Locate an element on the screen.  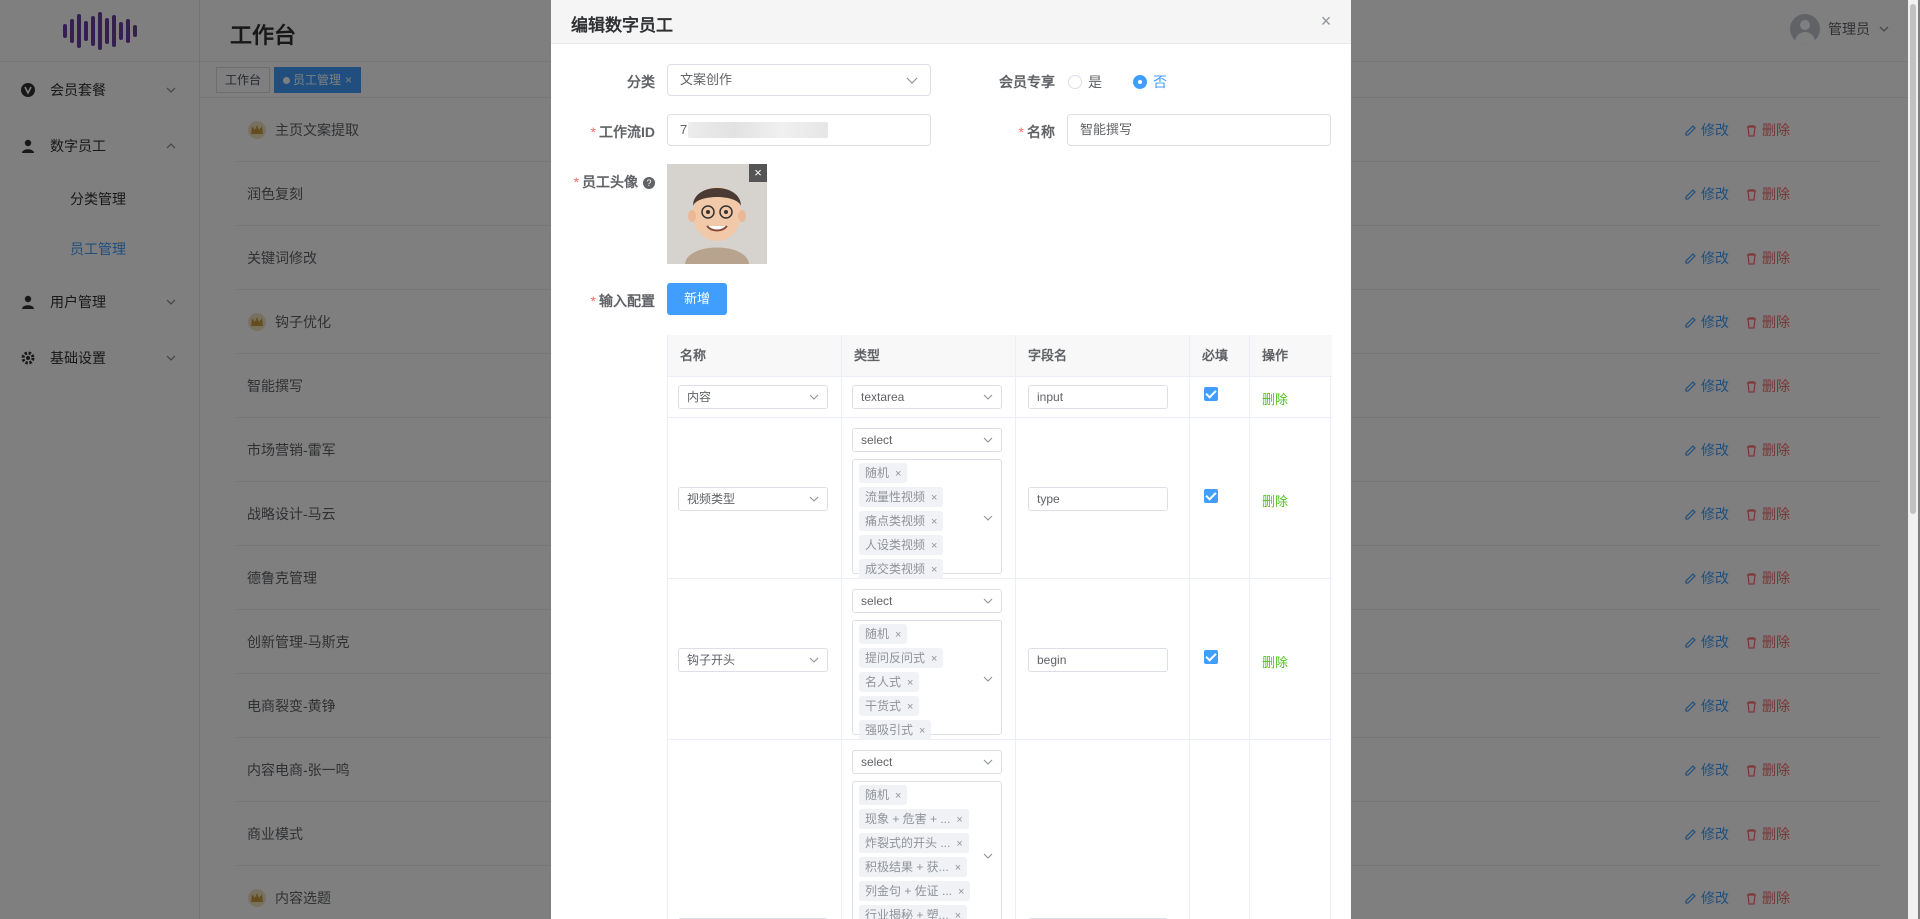
name-select-value: 视频类型 is located at coordinates (711, 499).